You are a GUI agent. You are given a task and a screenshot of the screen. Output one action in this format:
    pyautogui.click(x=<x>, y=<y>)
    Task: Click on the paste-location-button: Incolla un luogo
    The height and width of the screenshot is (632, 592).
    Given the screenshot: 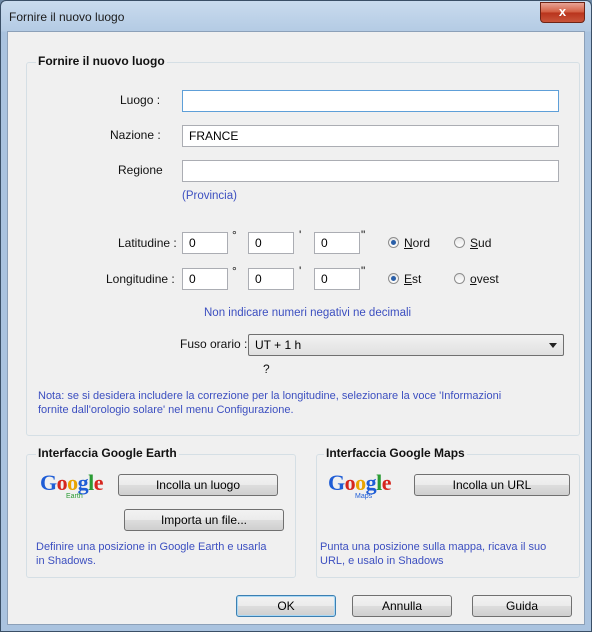 What is the action you would take?
    pyautogui.click(x=198, y=485)
    